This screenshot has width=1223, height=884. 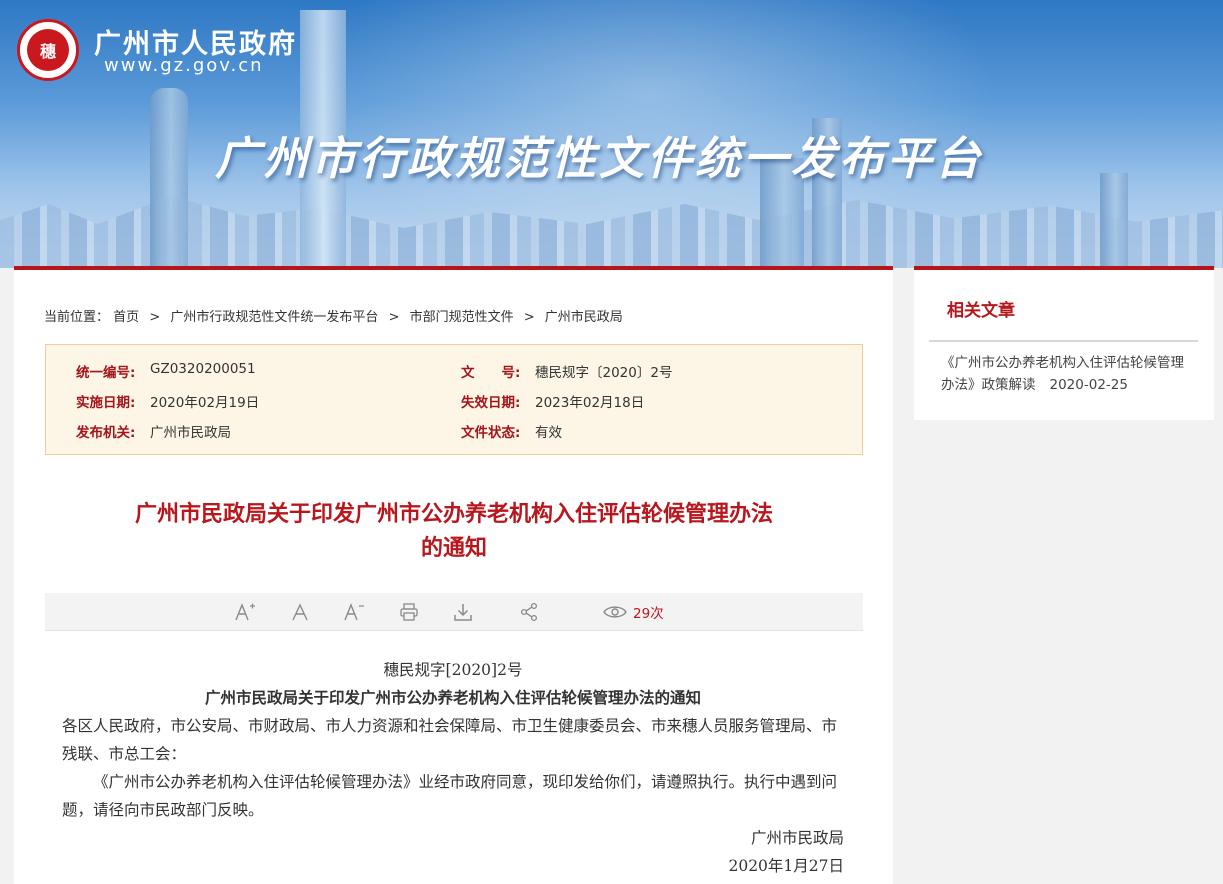 What do you see at coordinates (599, 158) in the screenshot?
I see `platform-title: 广州市行政规范性文件统一发布平台` at bounding box center [599, 158].